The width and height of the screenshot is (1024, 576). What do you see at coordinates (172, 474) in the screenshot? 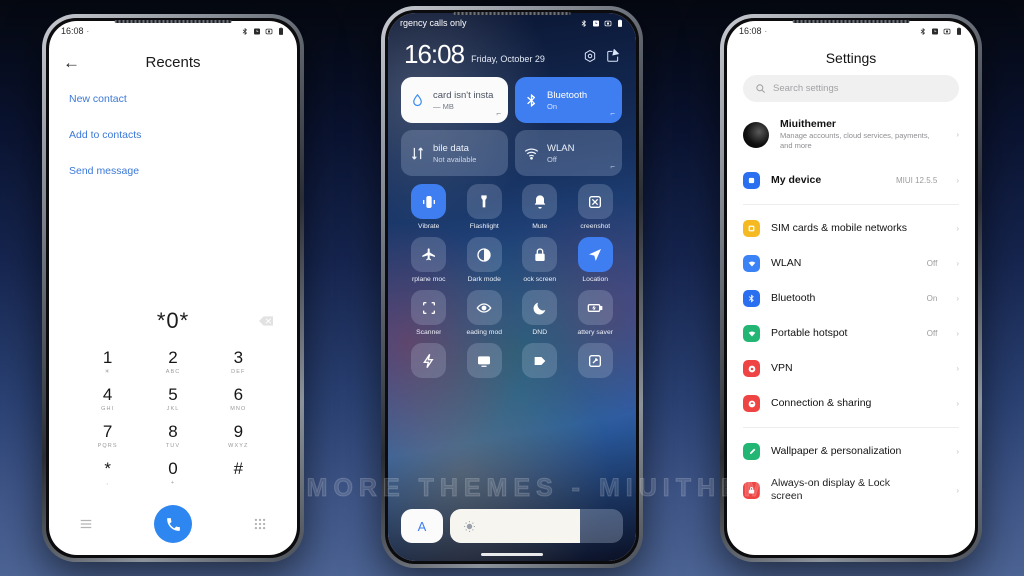
I see `key-0: 0 +` at bounding box center [172, 474].